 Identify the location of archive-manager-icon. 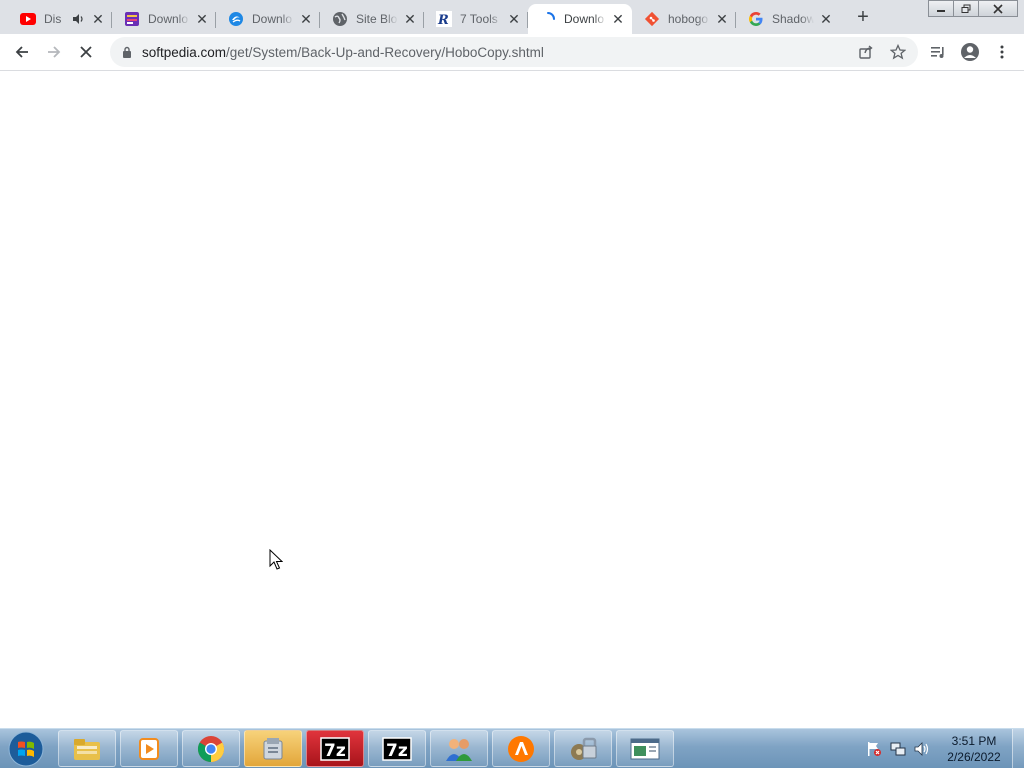
(273, 748).